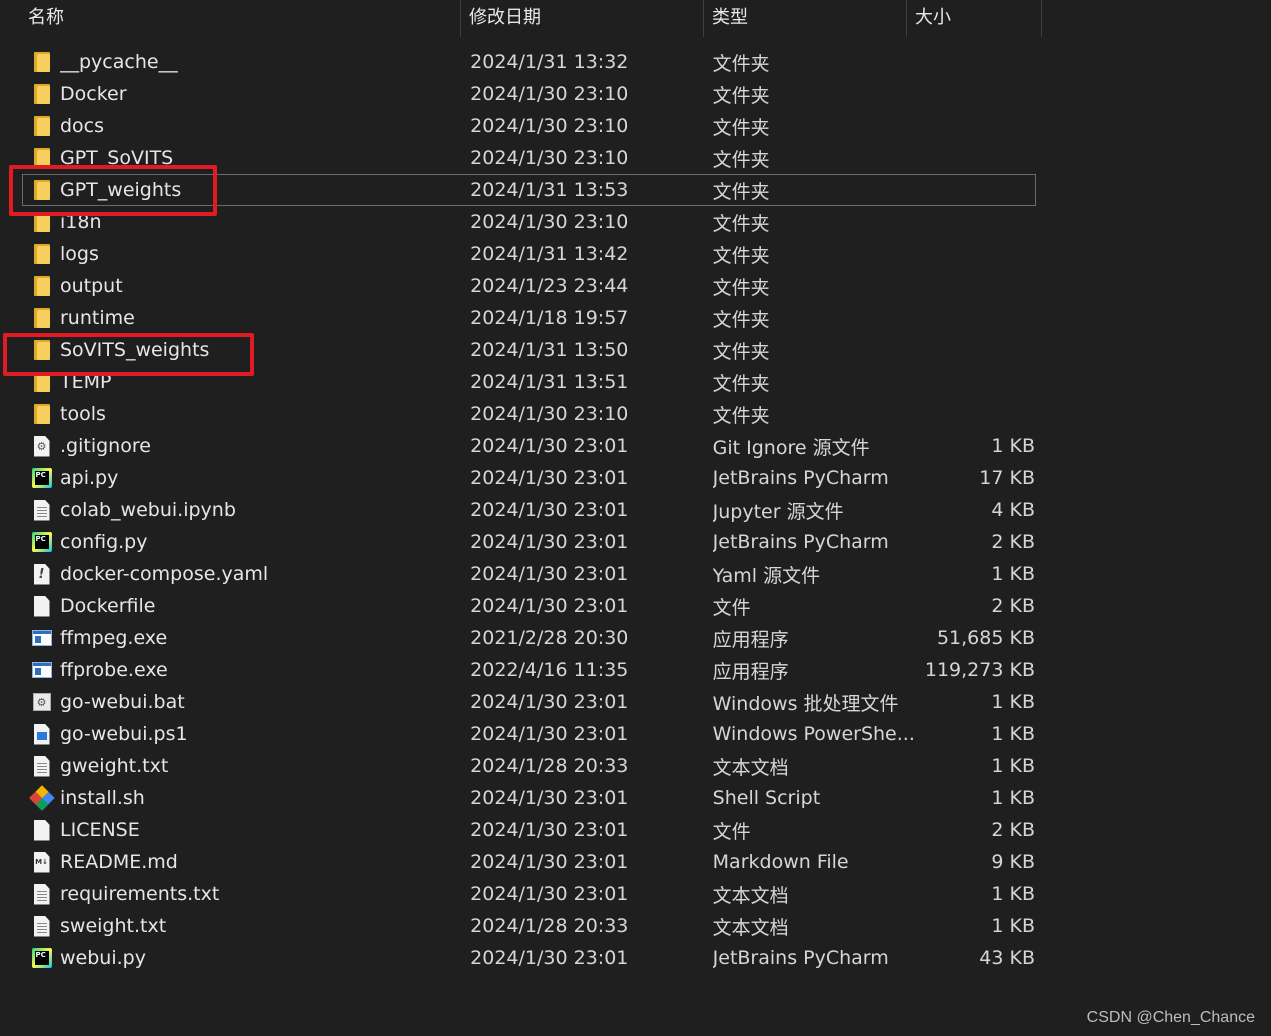 This screenshot has width=1271, height=1036. What do you see at coordinates (79, 254) in the screenshot?
I see `file-name: logs` at bounding box center [79, 254].